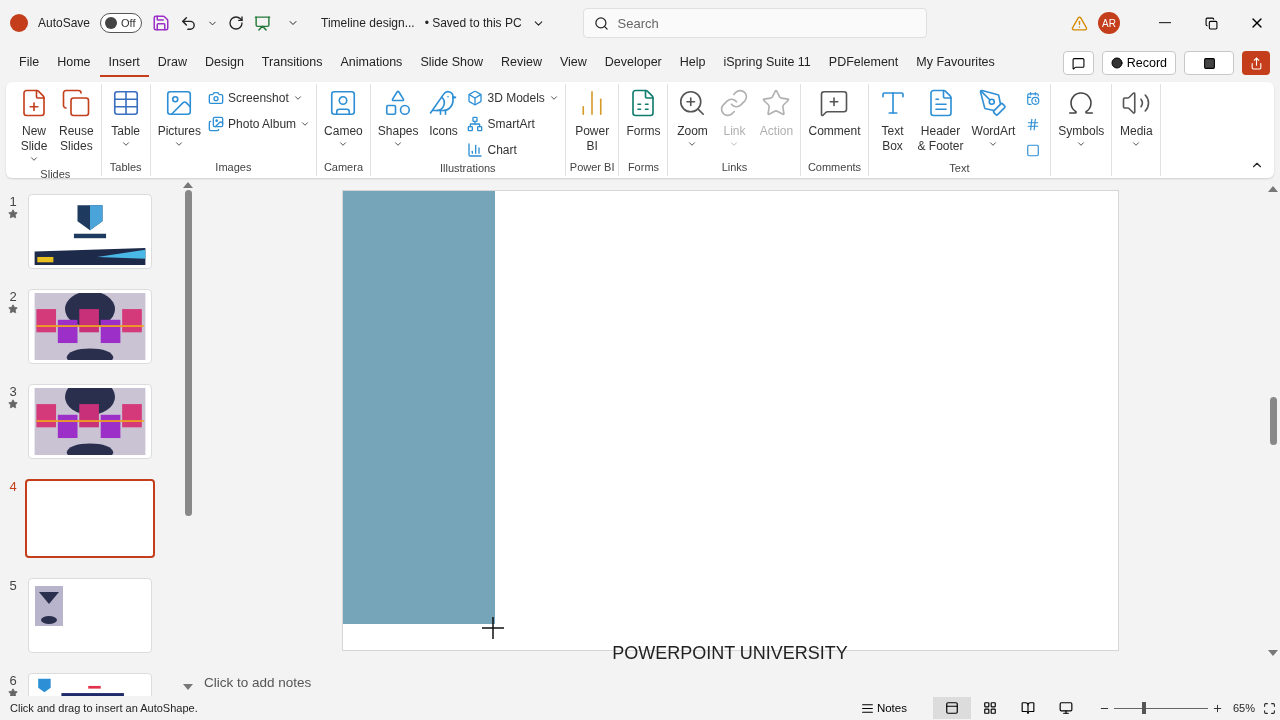  What do you see at coordinates (13, 296) in the screenshot?
I see `slide-number: 2` at bounding box center [13, 296].